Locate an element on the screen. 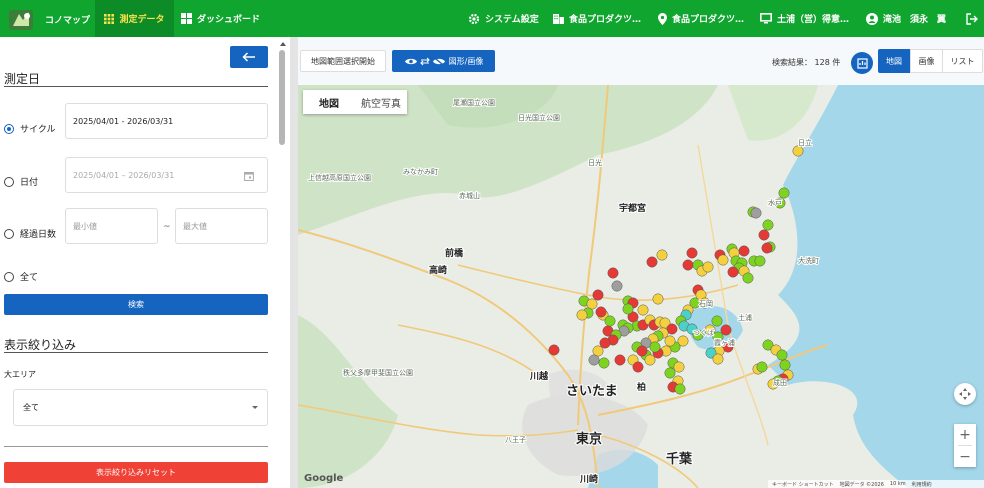 The image size is (984, 488). user-name: 滝池 須永 翼 is located at coordinates (915, 20).